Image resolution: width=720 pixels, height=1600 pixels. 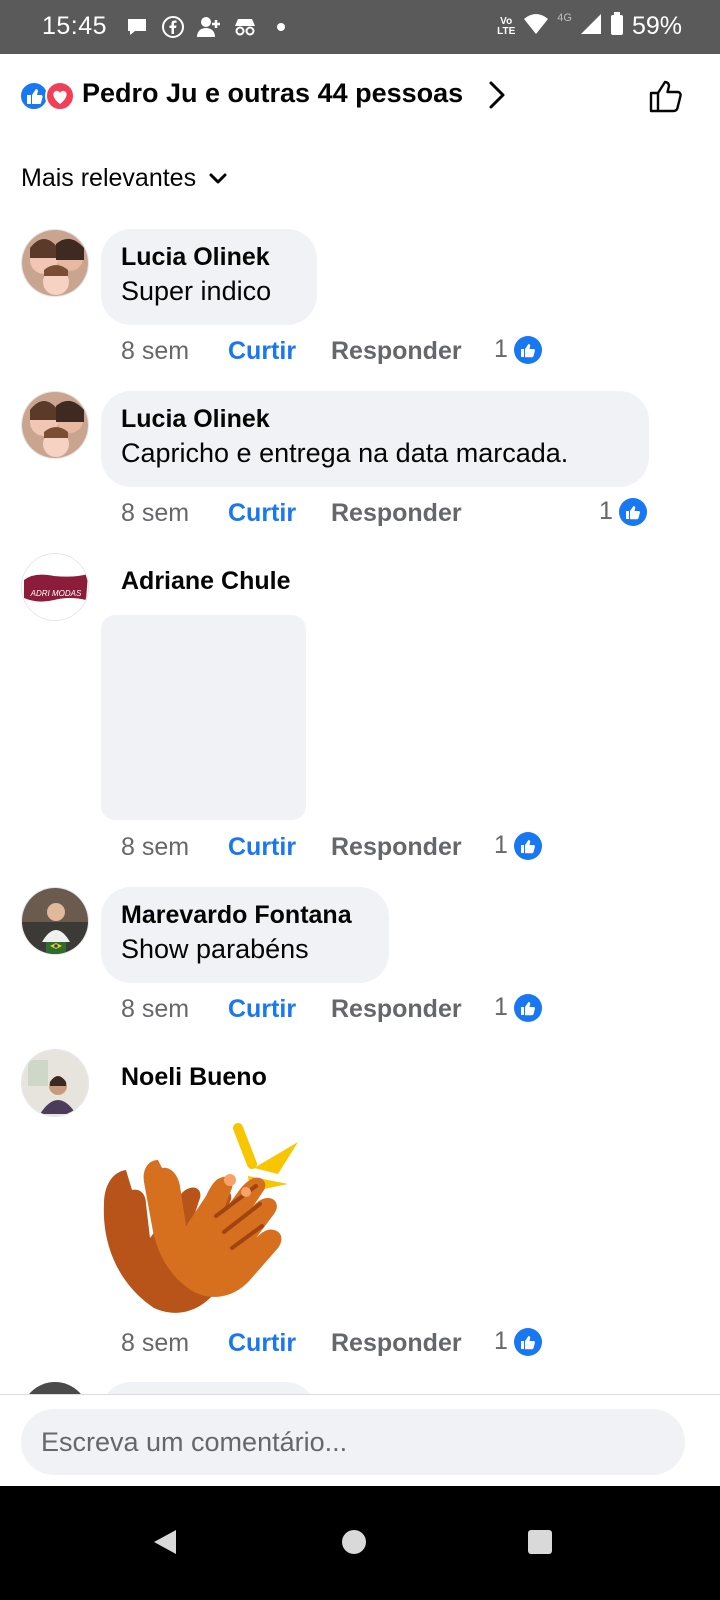 What do you see at coordinates (536, 26) in the screenshot?
I see `wifi-icon` at bounding box center [536, 26].